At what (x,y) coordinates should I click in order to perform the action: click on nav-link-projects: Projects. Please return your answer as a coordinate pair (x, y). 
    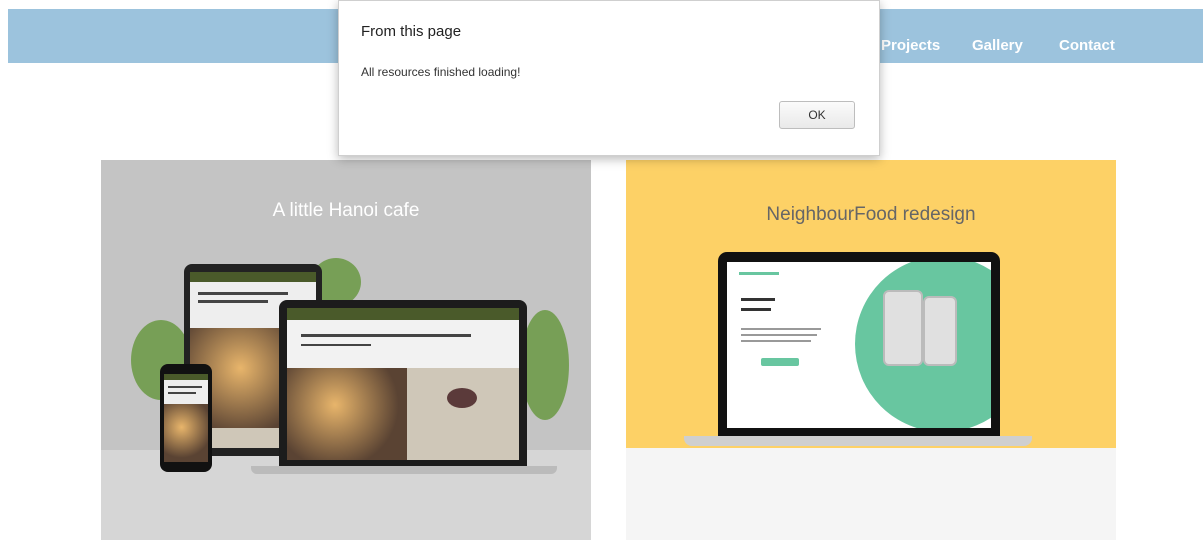
    Looking at the image, I should click on (910, 45).